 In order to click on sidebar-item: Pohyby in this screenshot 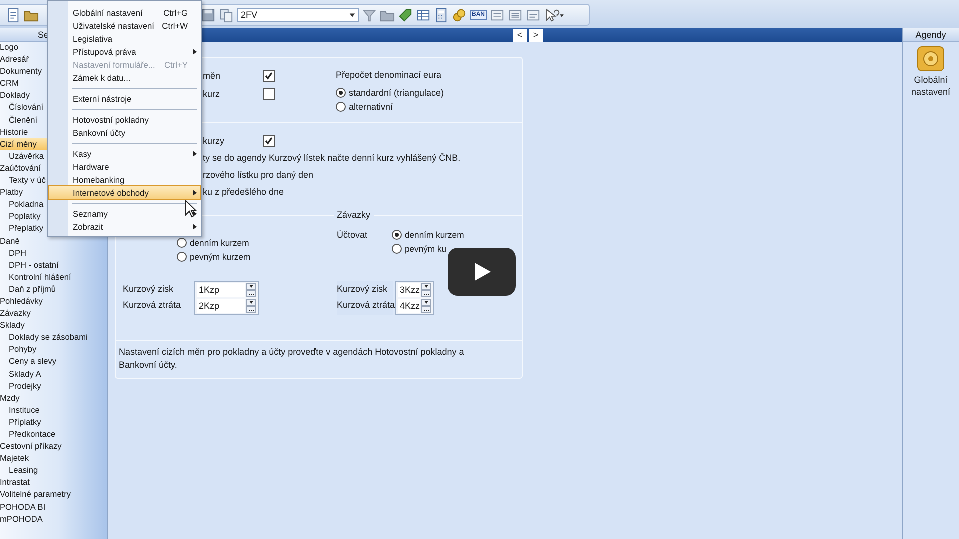, I will do `click(53, 349)`.